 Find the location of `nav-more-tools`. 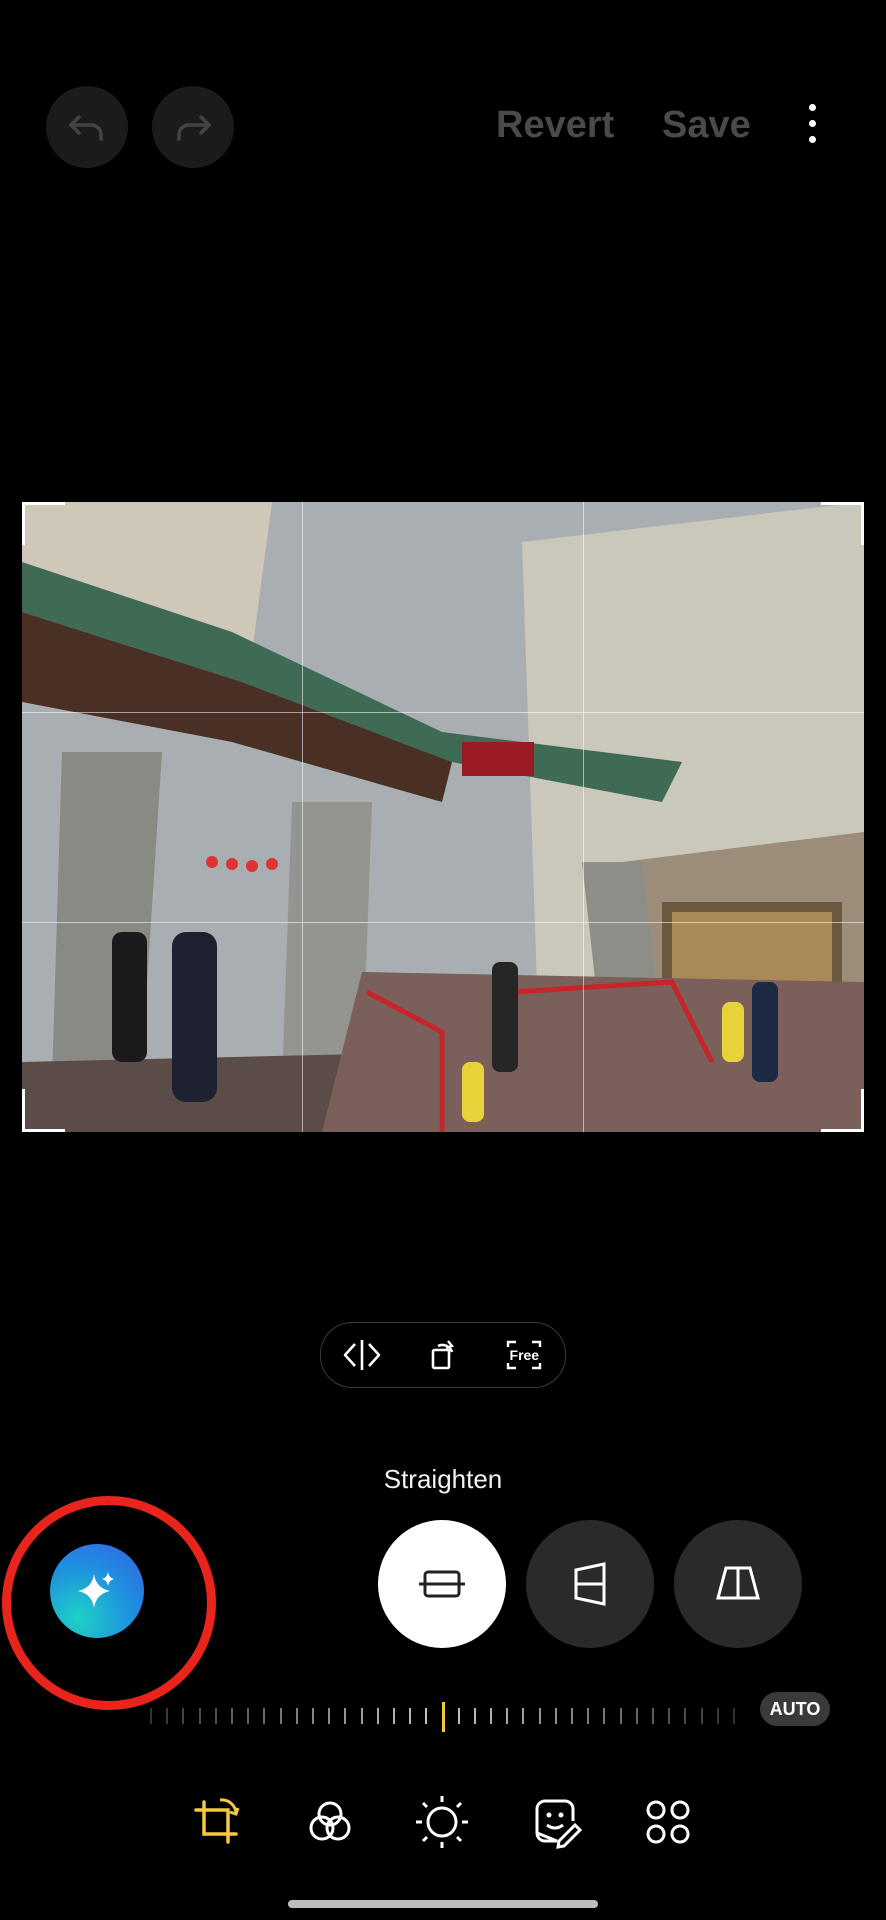

nav-more-tools is located at coordinates (668, 1822).